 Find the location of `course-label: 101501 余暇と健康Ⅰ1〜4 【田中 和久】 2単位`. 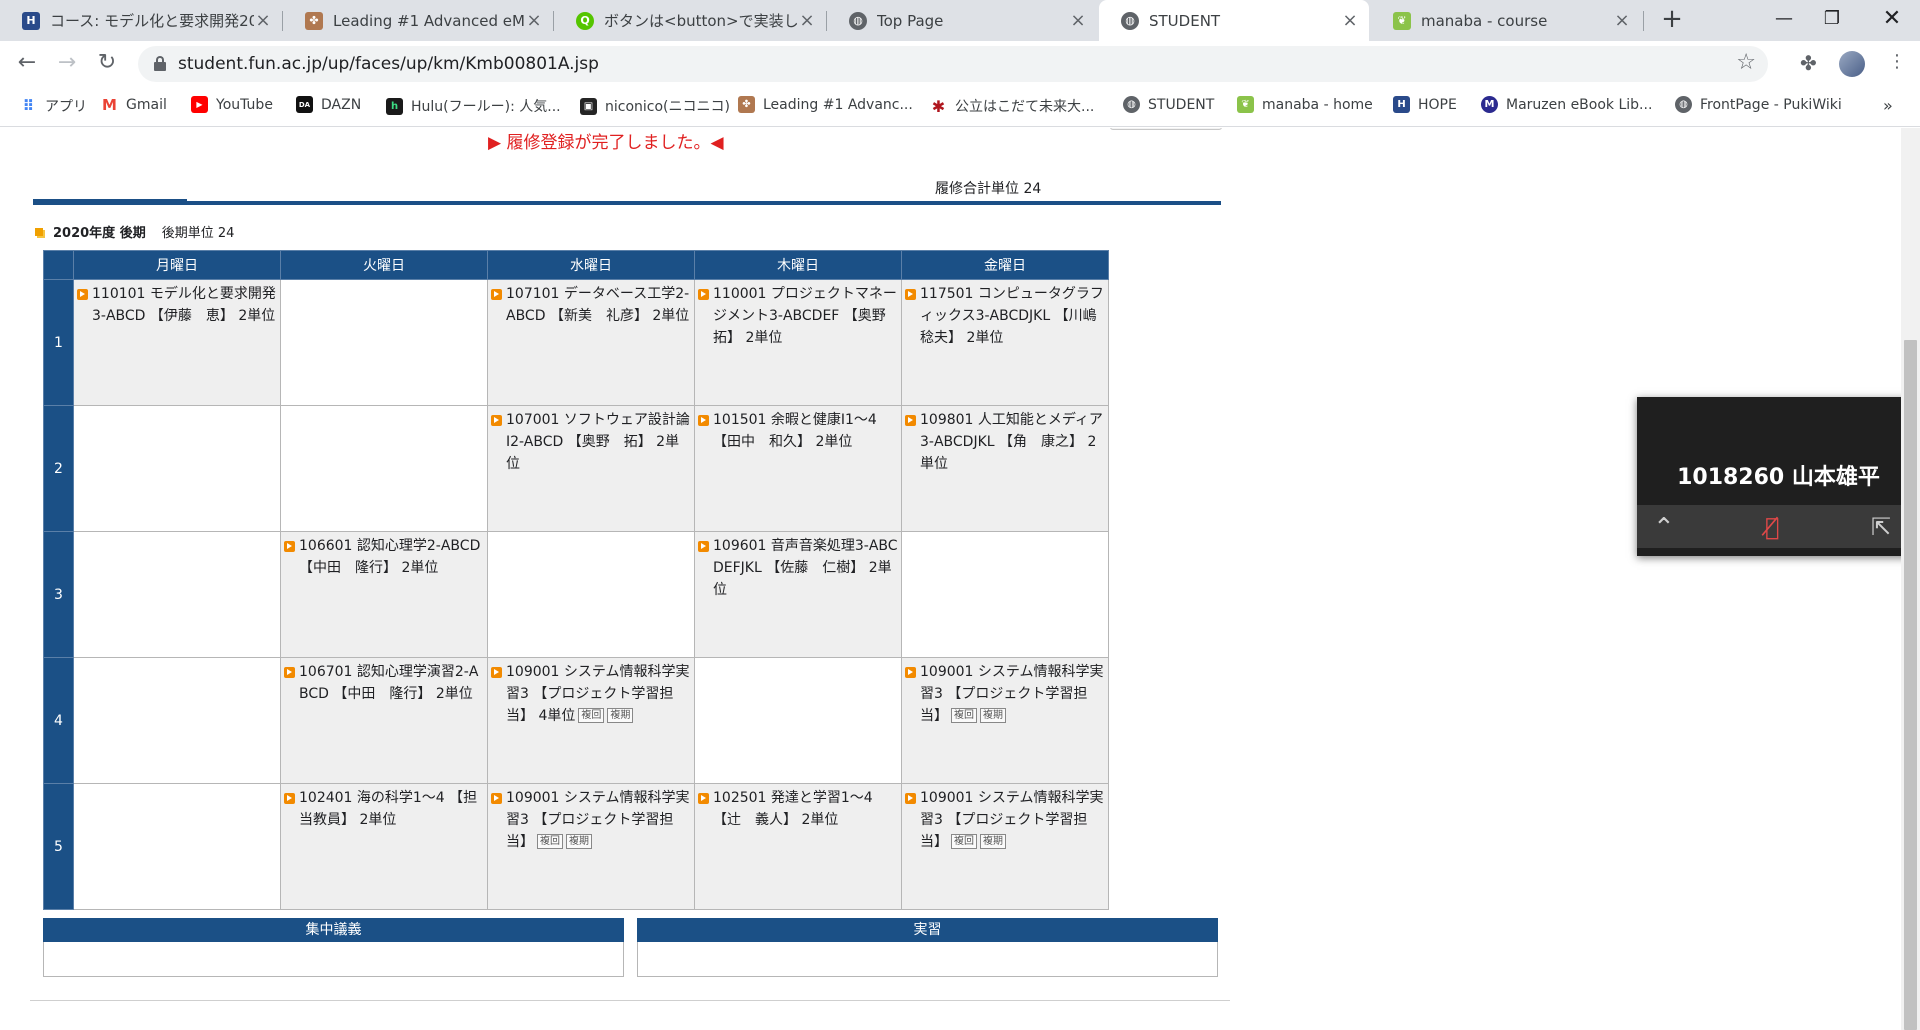

course-label: 101501 余暇と健康Ⅰ1〜4 【田中 和久】 2単位 is located at coordinates (795, 431).